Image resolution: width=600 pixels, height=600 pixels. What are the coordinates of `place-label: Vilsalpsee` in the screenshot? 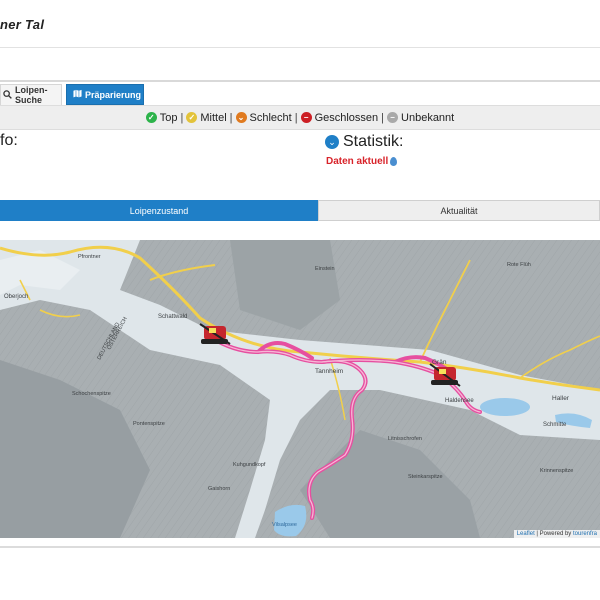 It's located at (284, 525).